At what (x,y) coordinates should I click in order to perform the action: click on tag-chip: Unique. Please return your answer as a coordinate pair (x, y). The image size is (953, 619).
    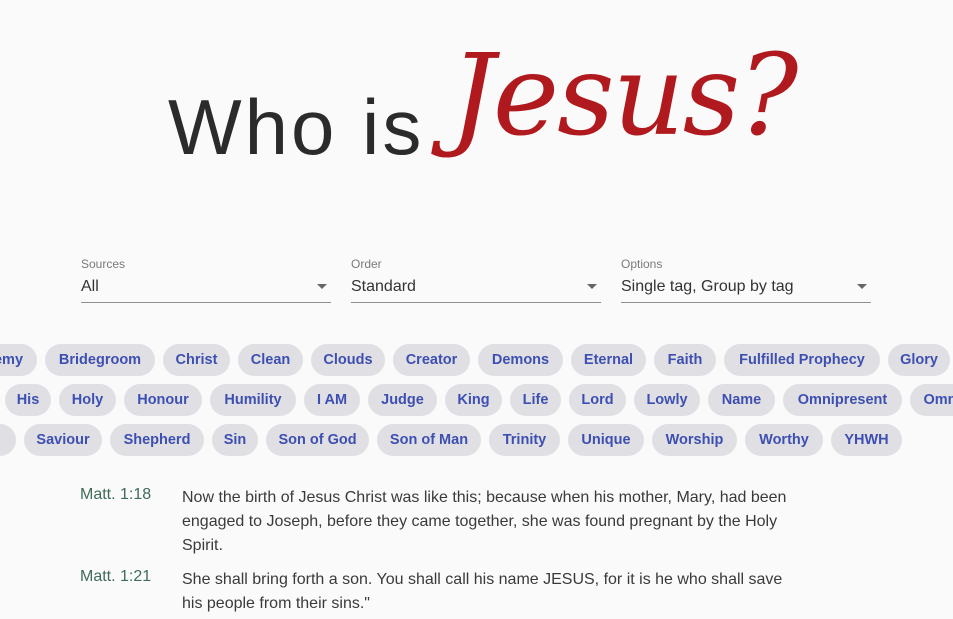
    Looking at the image, I should click on (606, 440).